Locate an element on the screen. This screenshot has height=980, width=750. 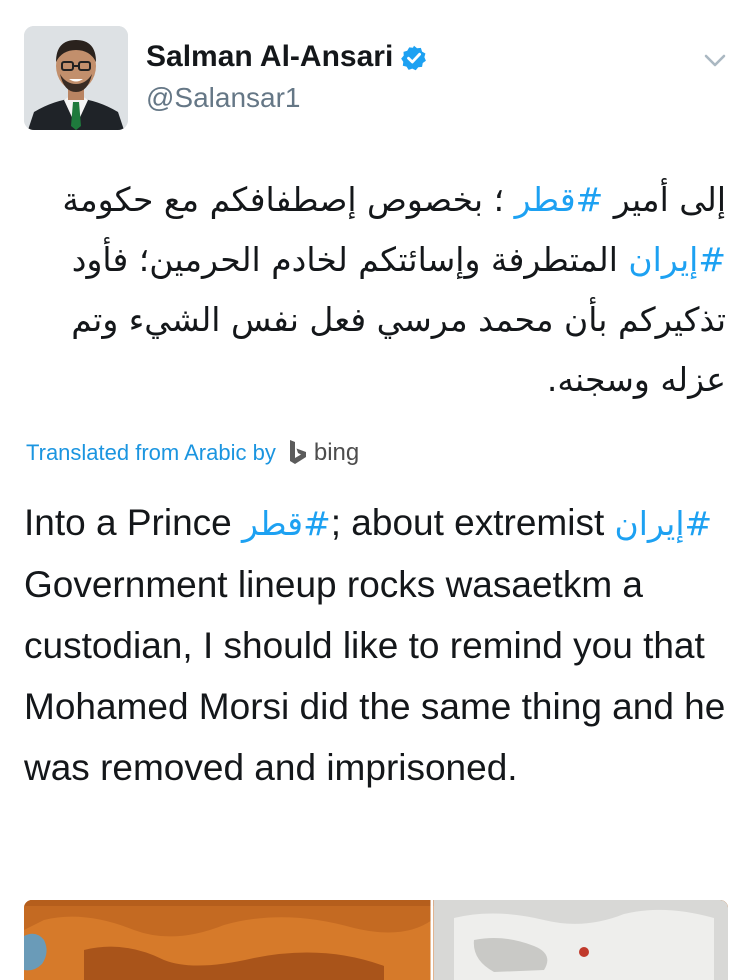
tweet-media-image is located at coordinates (376, 940).